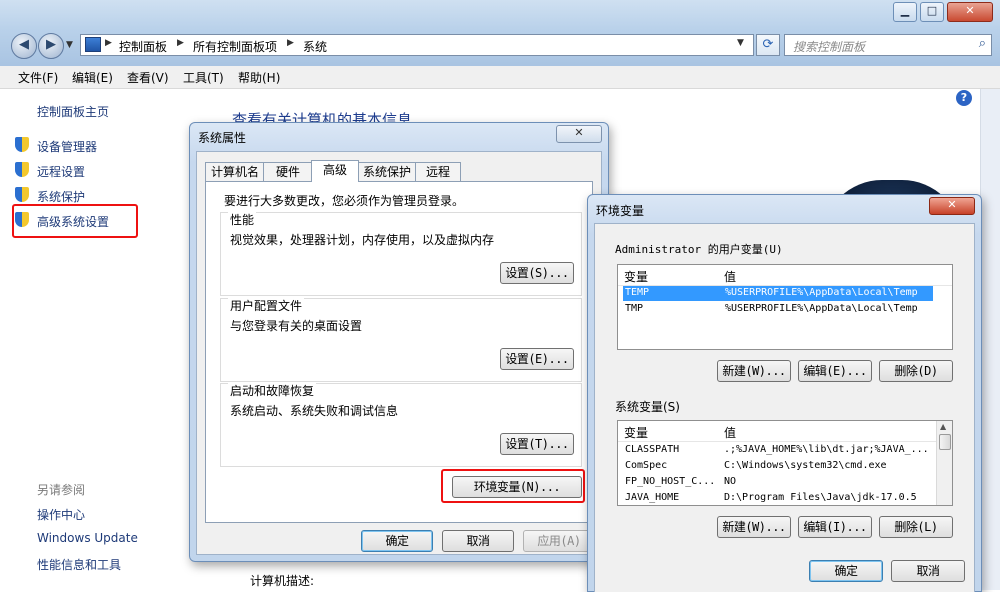  What do you see at coordinates (634, 308) in the screenshot?
I see `user-var-name: TMP` at bounding box center [634, 308].